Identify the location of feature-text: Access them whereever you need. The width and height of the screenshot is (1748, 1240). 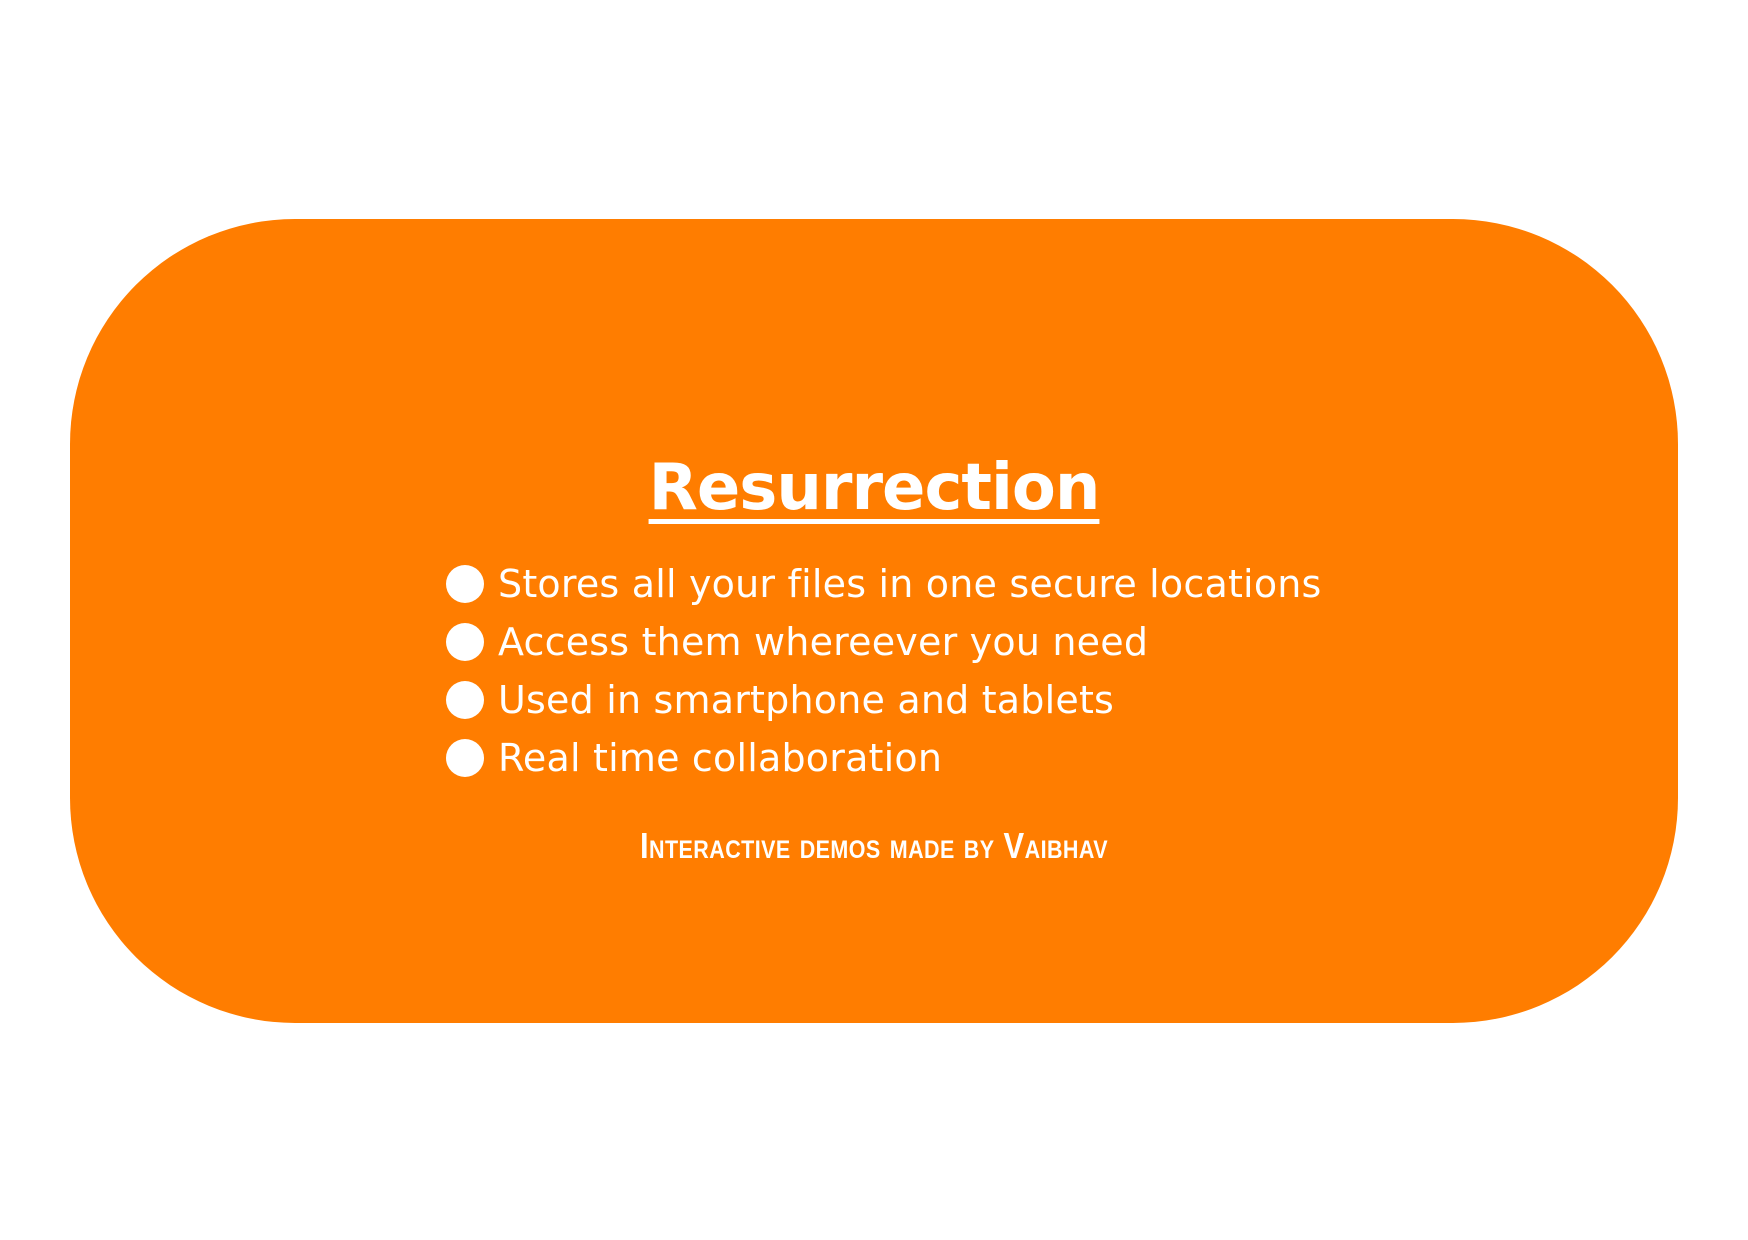
(823, 642).